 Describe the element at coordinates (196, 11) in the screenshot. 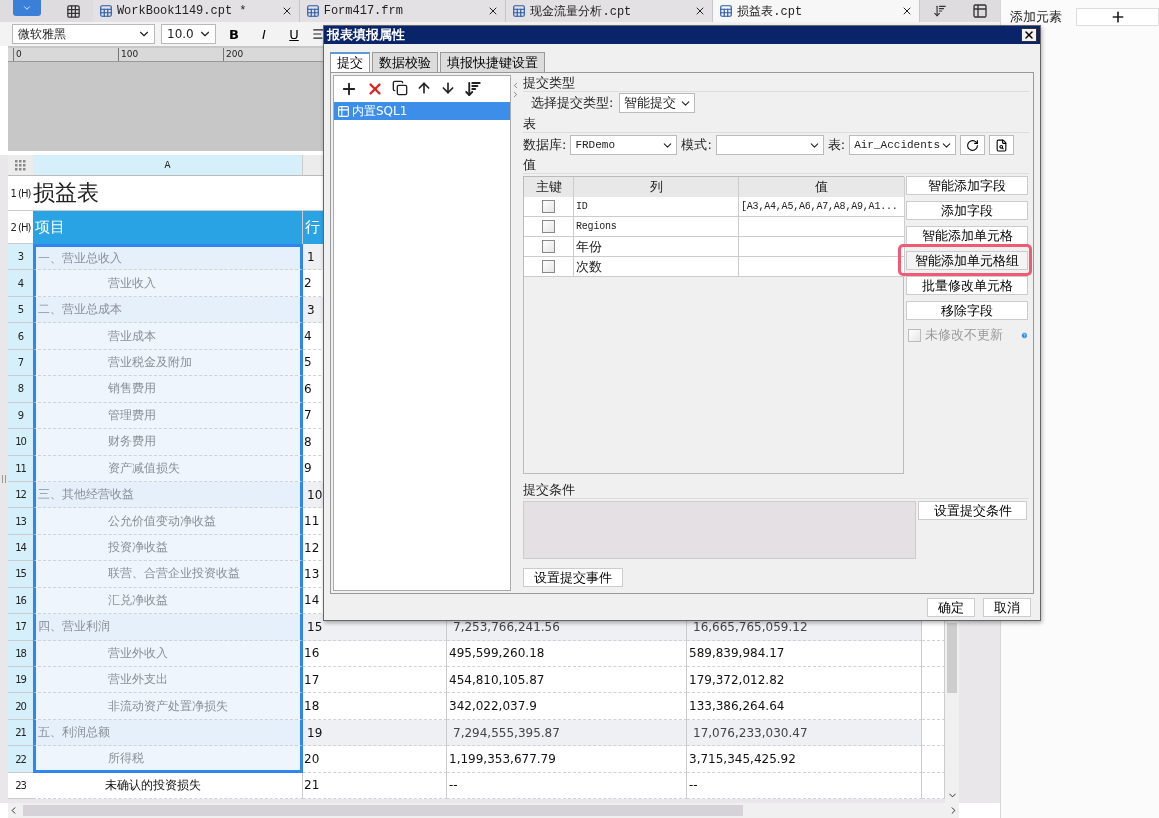

I see `file-tab: WorkBook1149.cpt *` at that location.